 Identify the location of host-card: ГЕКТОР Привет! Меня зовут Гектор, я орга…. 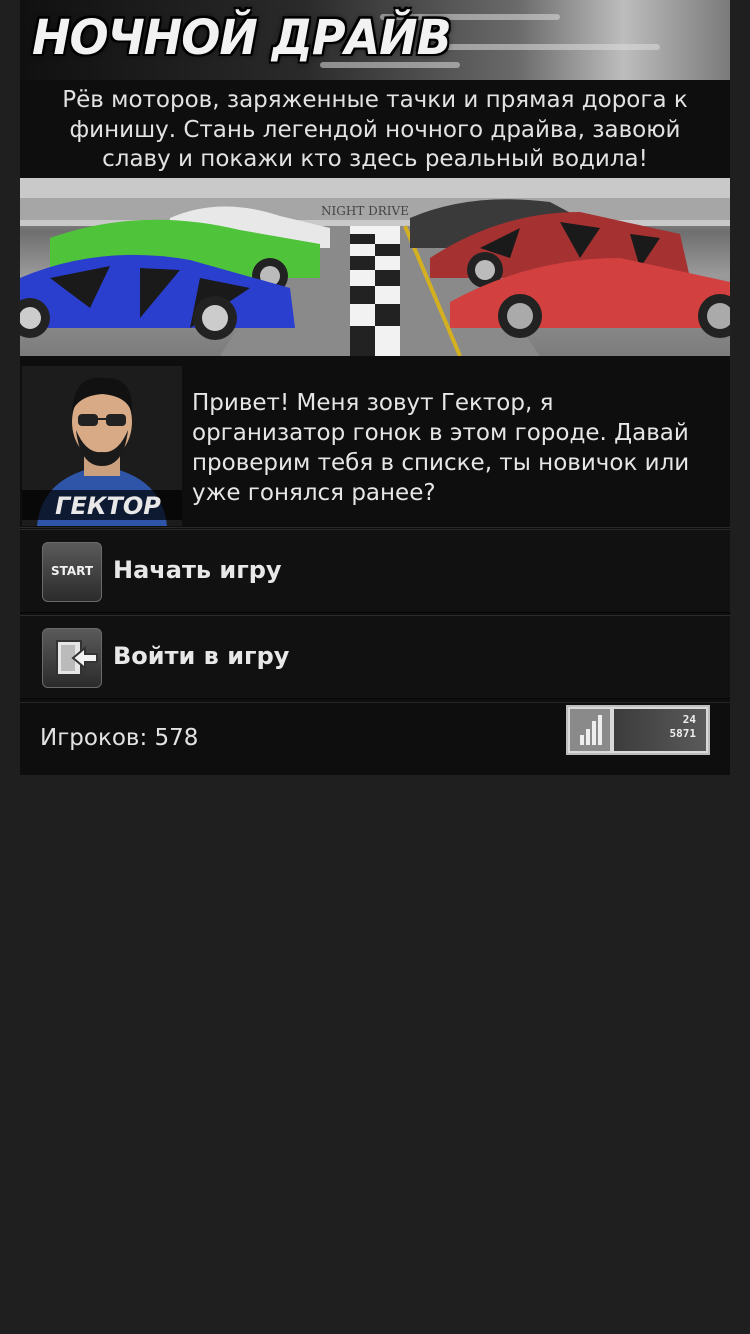
(375, 446).